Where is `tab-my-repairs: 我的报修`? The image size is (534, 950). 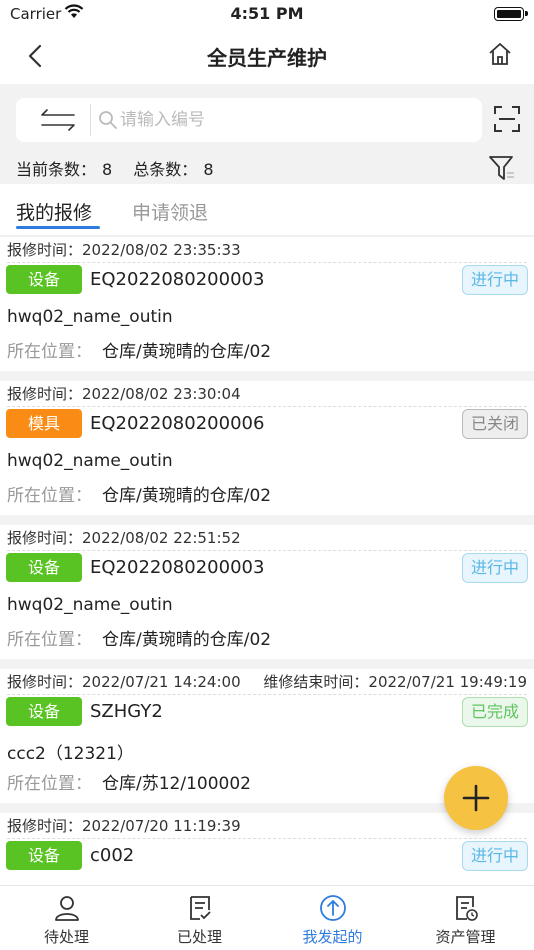 tab-my-repairs: 我的报修 is located at coordinates (54, 211).